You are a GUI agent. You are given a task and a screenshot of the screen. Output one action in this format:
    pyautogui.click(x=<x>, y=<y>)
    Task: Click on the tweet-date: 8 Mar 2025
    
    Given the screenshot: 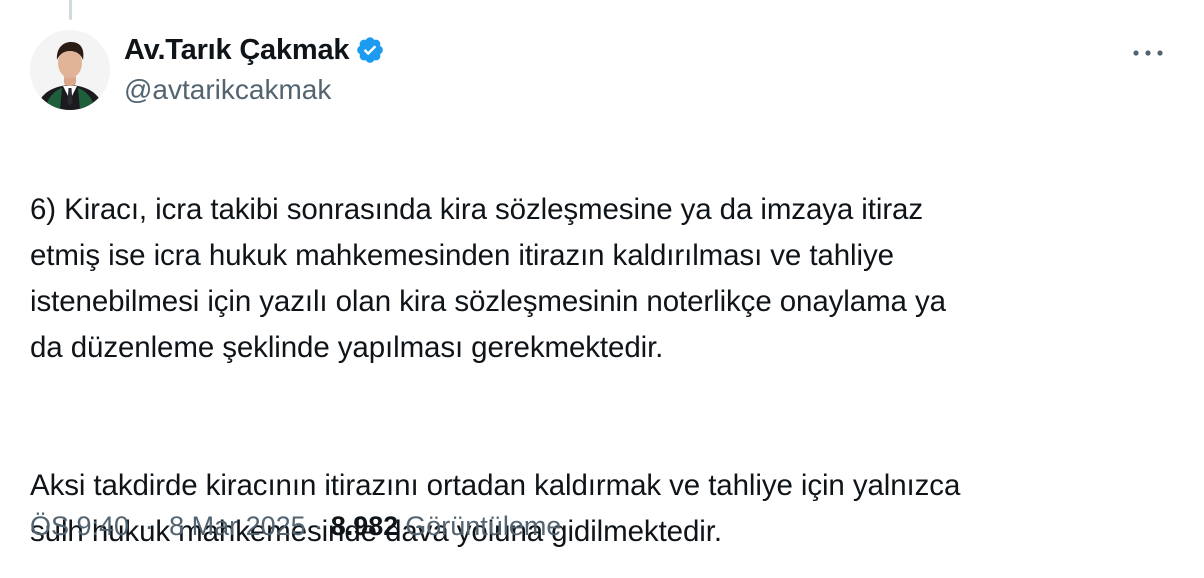 What is the action you would take?
    pyautogui.click(x=237, y=526)
    